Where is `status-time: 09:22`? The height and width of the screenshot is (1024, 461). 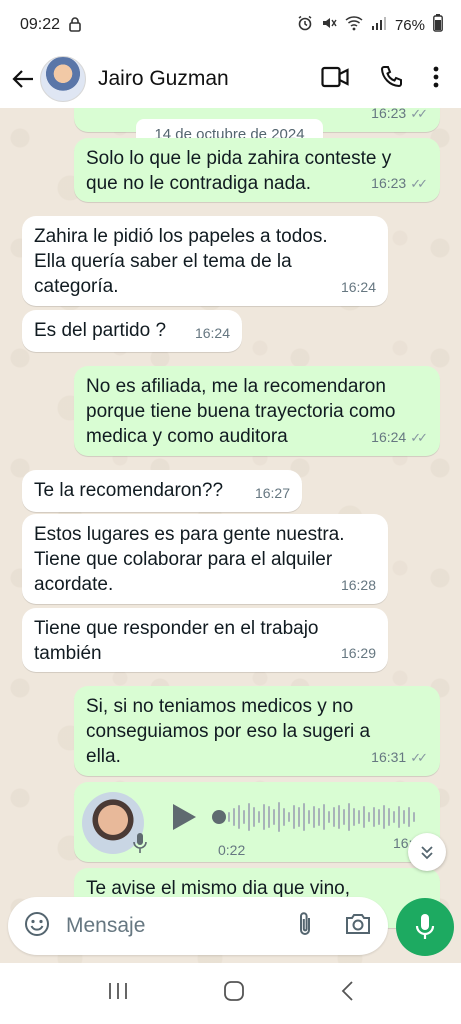
status-time: 09:22 is located at coordinates (40, 24).